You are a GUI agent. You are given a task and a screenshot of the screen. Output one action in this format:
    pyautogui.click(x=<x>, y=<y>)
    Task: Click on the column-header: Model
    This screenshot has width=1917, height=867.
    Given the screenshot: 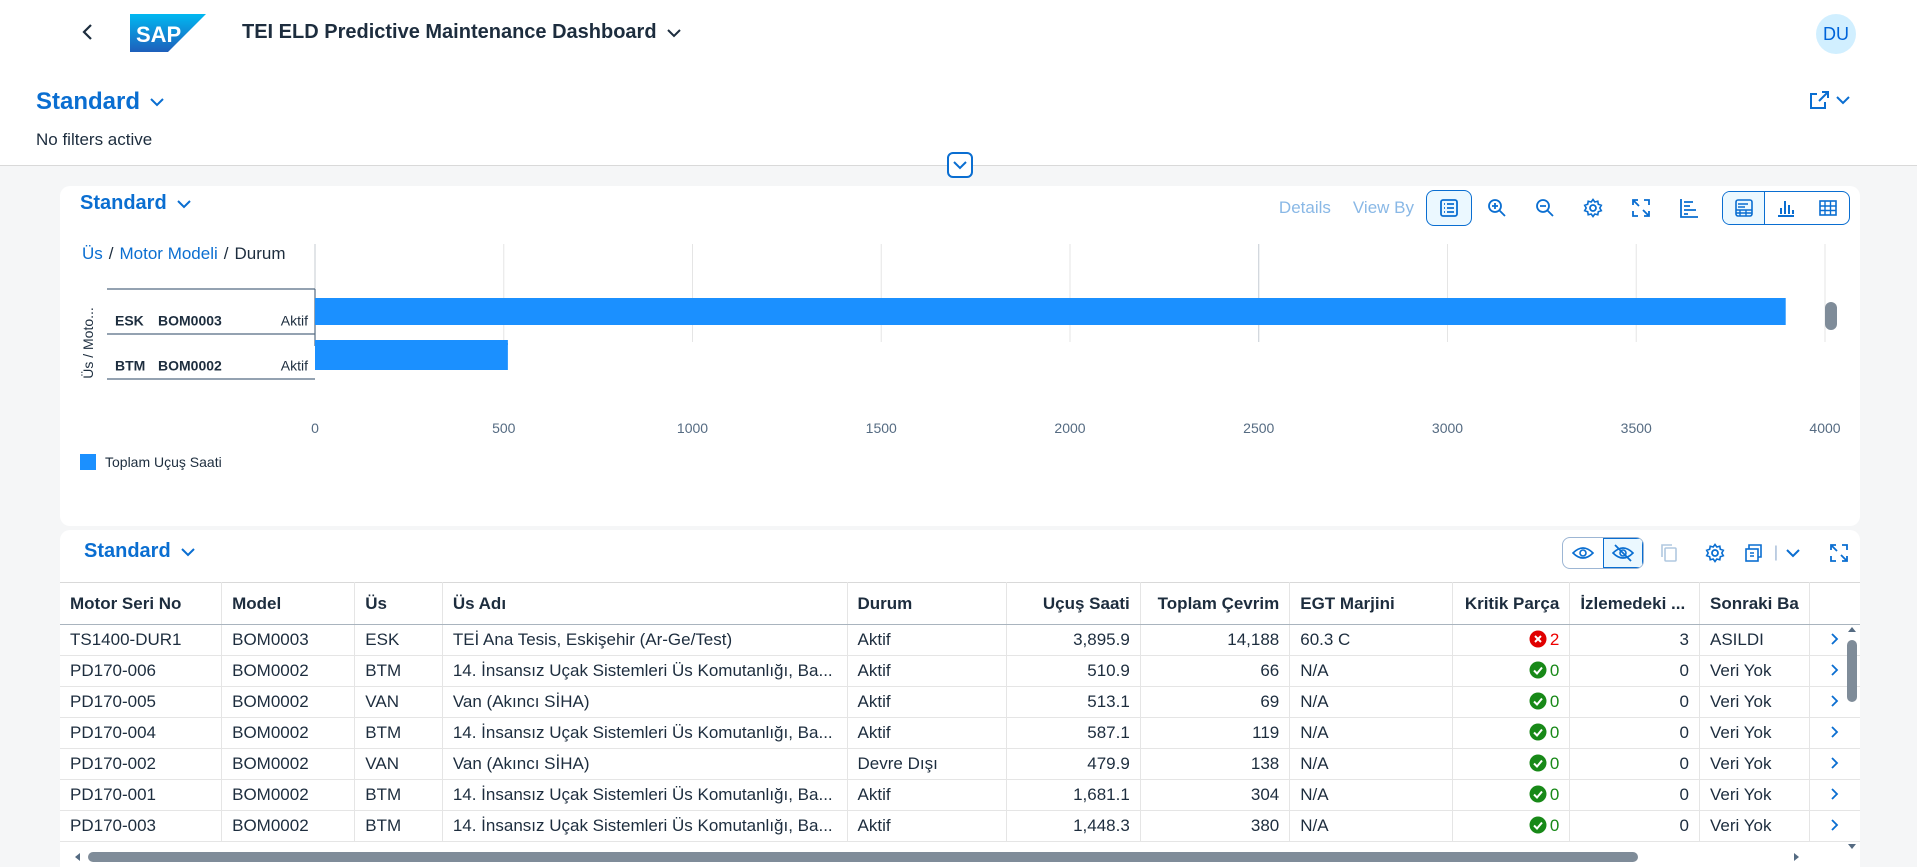 What is the action you would take?
    pyautogui.click(x=288, y=603)
    